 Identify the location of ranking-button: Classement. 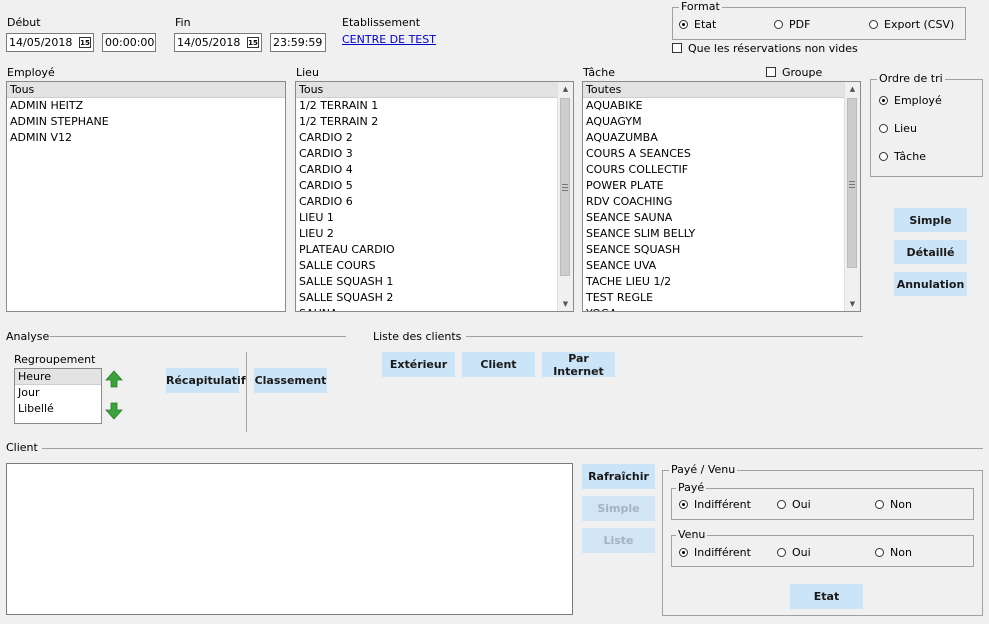
(290, 380).